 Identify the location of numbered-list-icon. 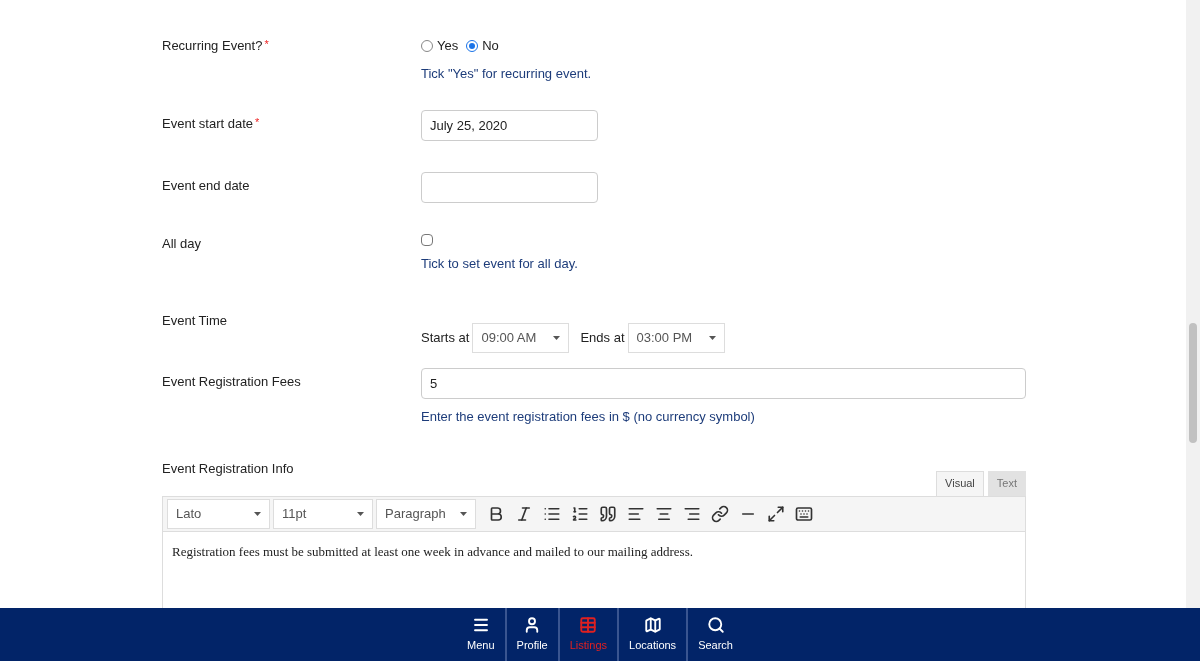
(580, 513).